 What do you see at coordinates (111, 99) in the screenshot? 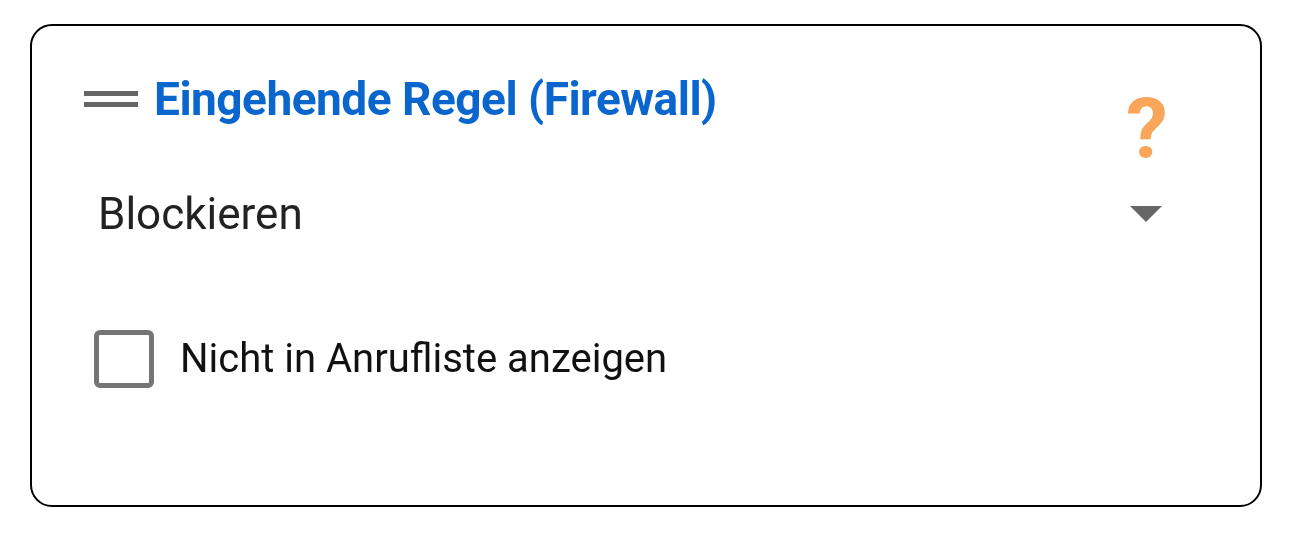
I see `drag-handle-icon` at bounding box center [111, 99].